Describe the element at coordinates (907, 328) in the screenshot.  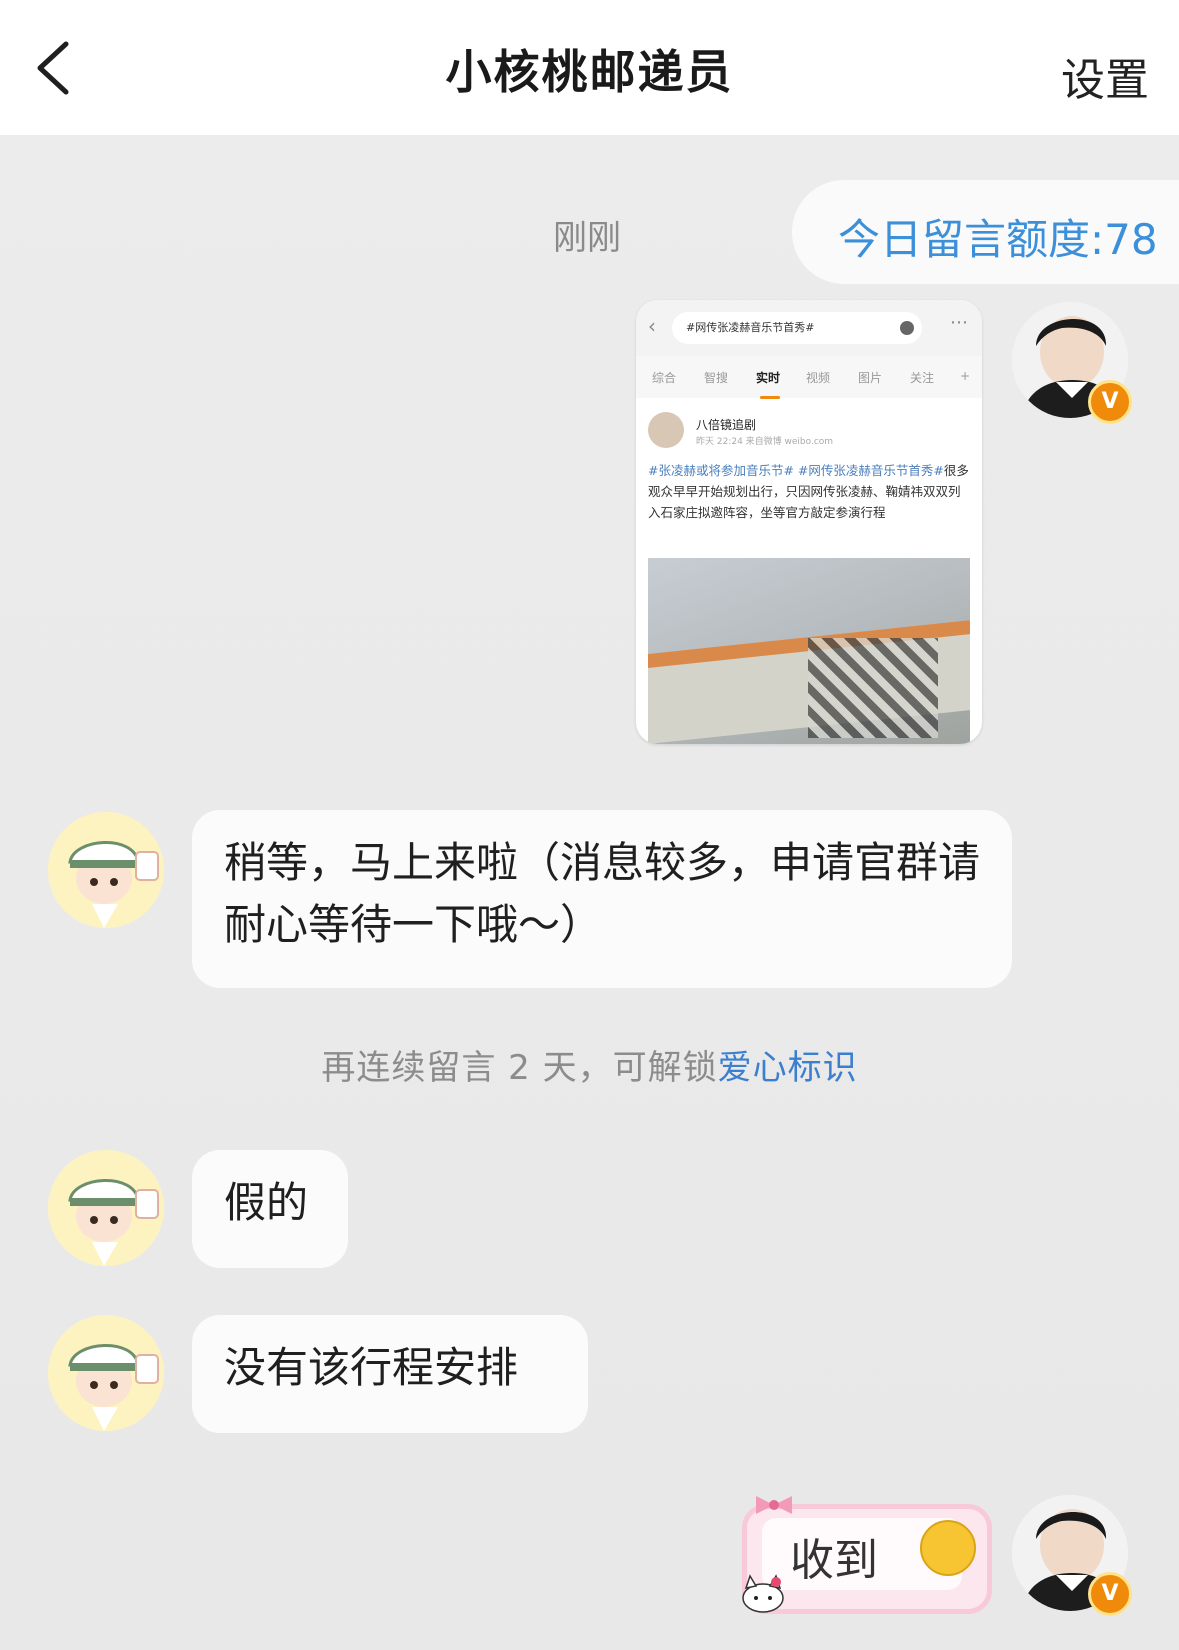
I see `clear-icon` at that location.